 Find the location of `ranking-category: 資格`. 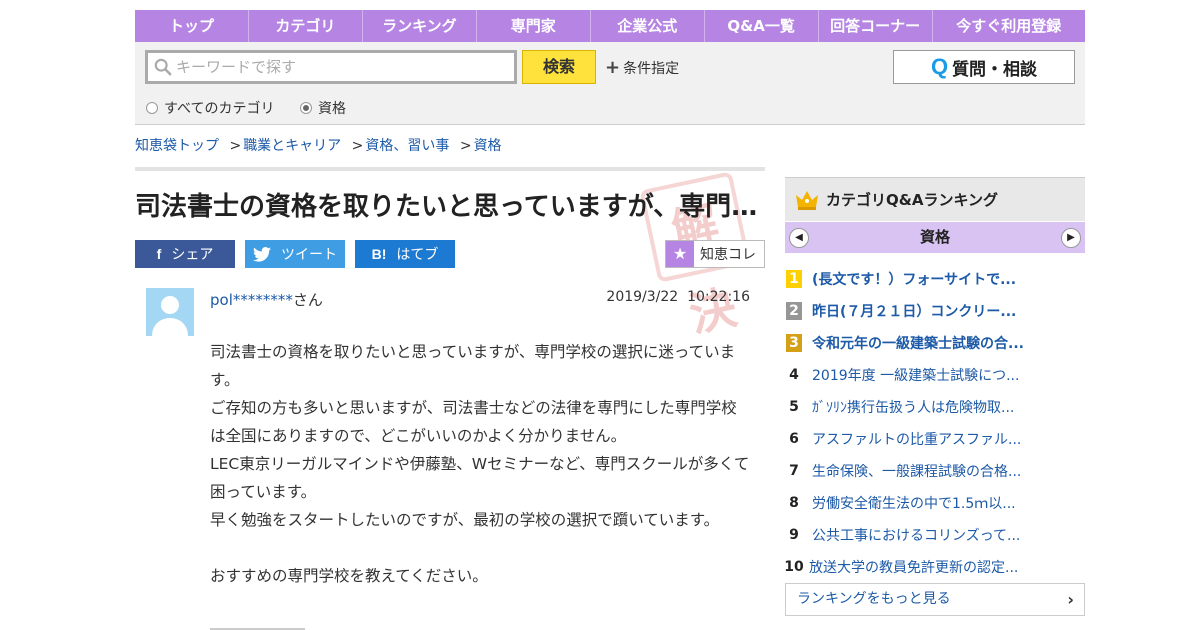

ranking-category: 資格 is located at coordinates (934, 237).